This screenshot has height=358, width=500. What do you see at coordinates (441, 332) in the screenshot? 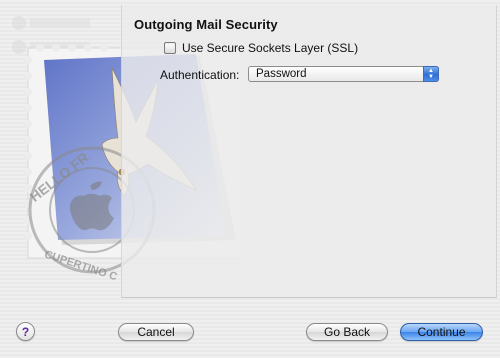
I see `continue-button: Continue` at bounding box center [441, 332].